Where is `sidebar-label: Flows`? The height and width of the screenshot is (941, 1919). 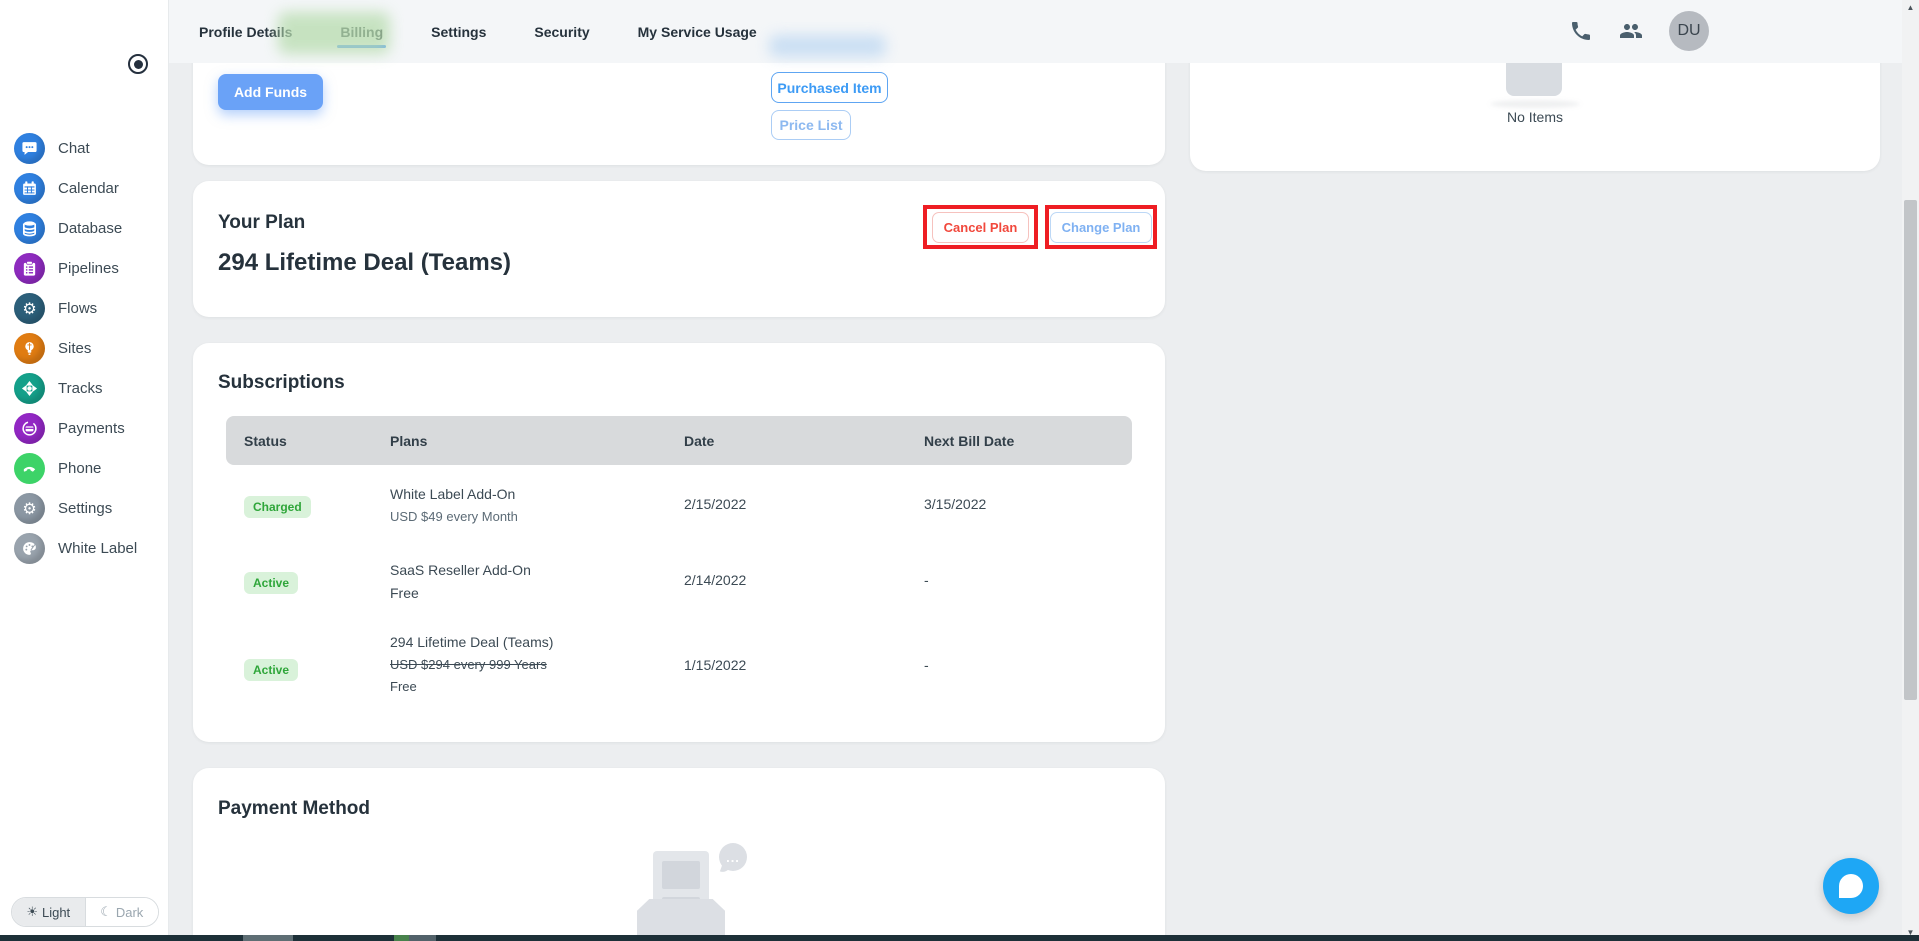
sidebar-label: Flows is located at coordinates (78, 308).